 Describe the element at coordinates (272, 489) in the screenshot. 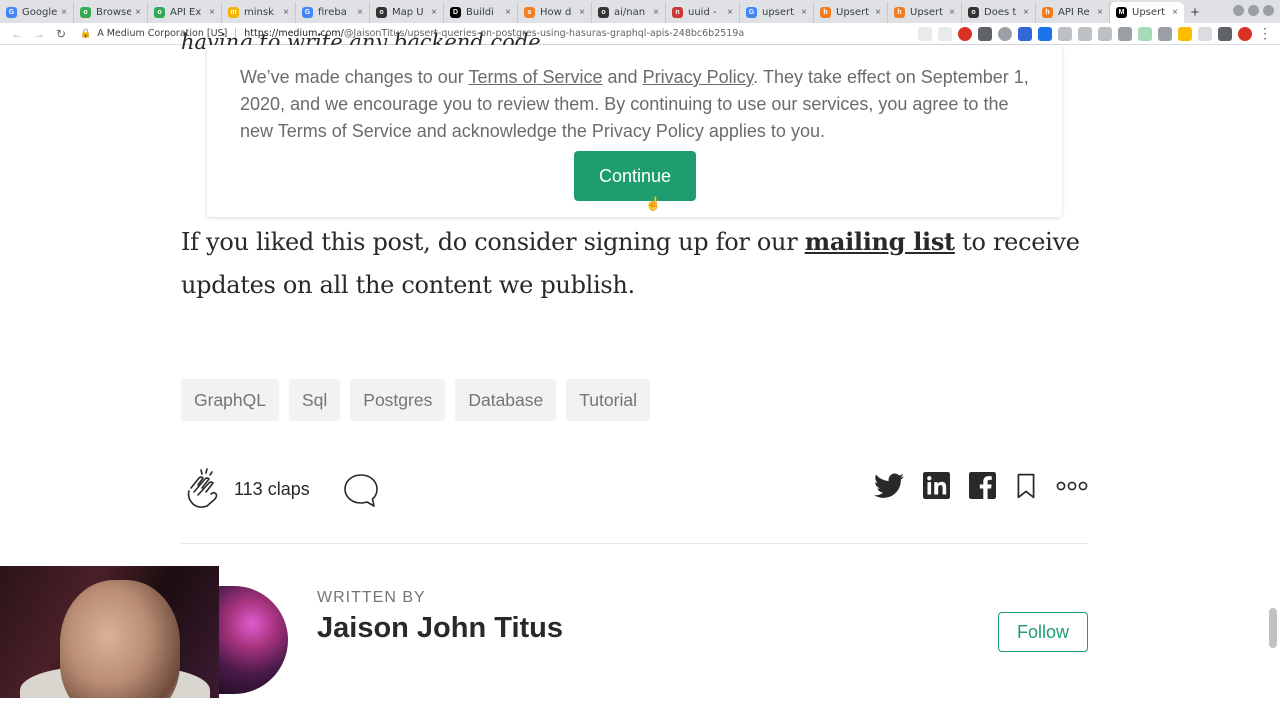

I see `clap-count: 113 claps` at that location.